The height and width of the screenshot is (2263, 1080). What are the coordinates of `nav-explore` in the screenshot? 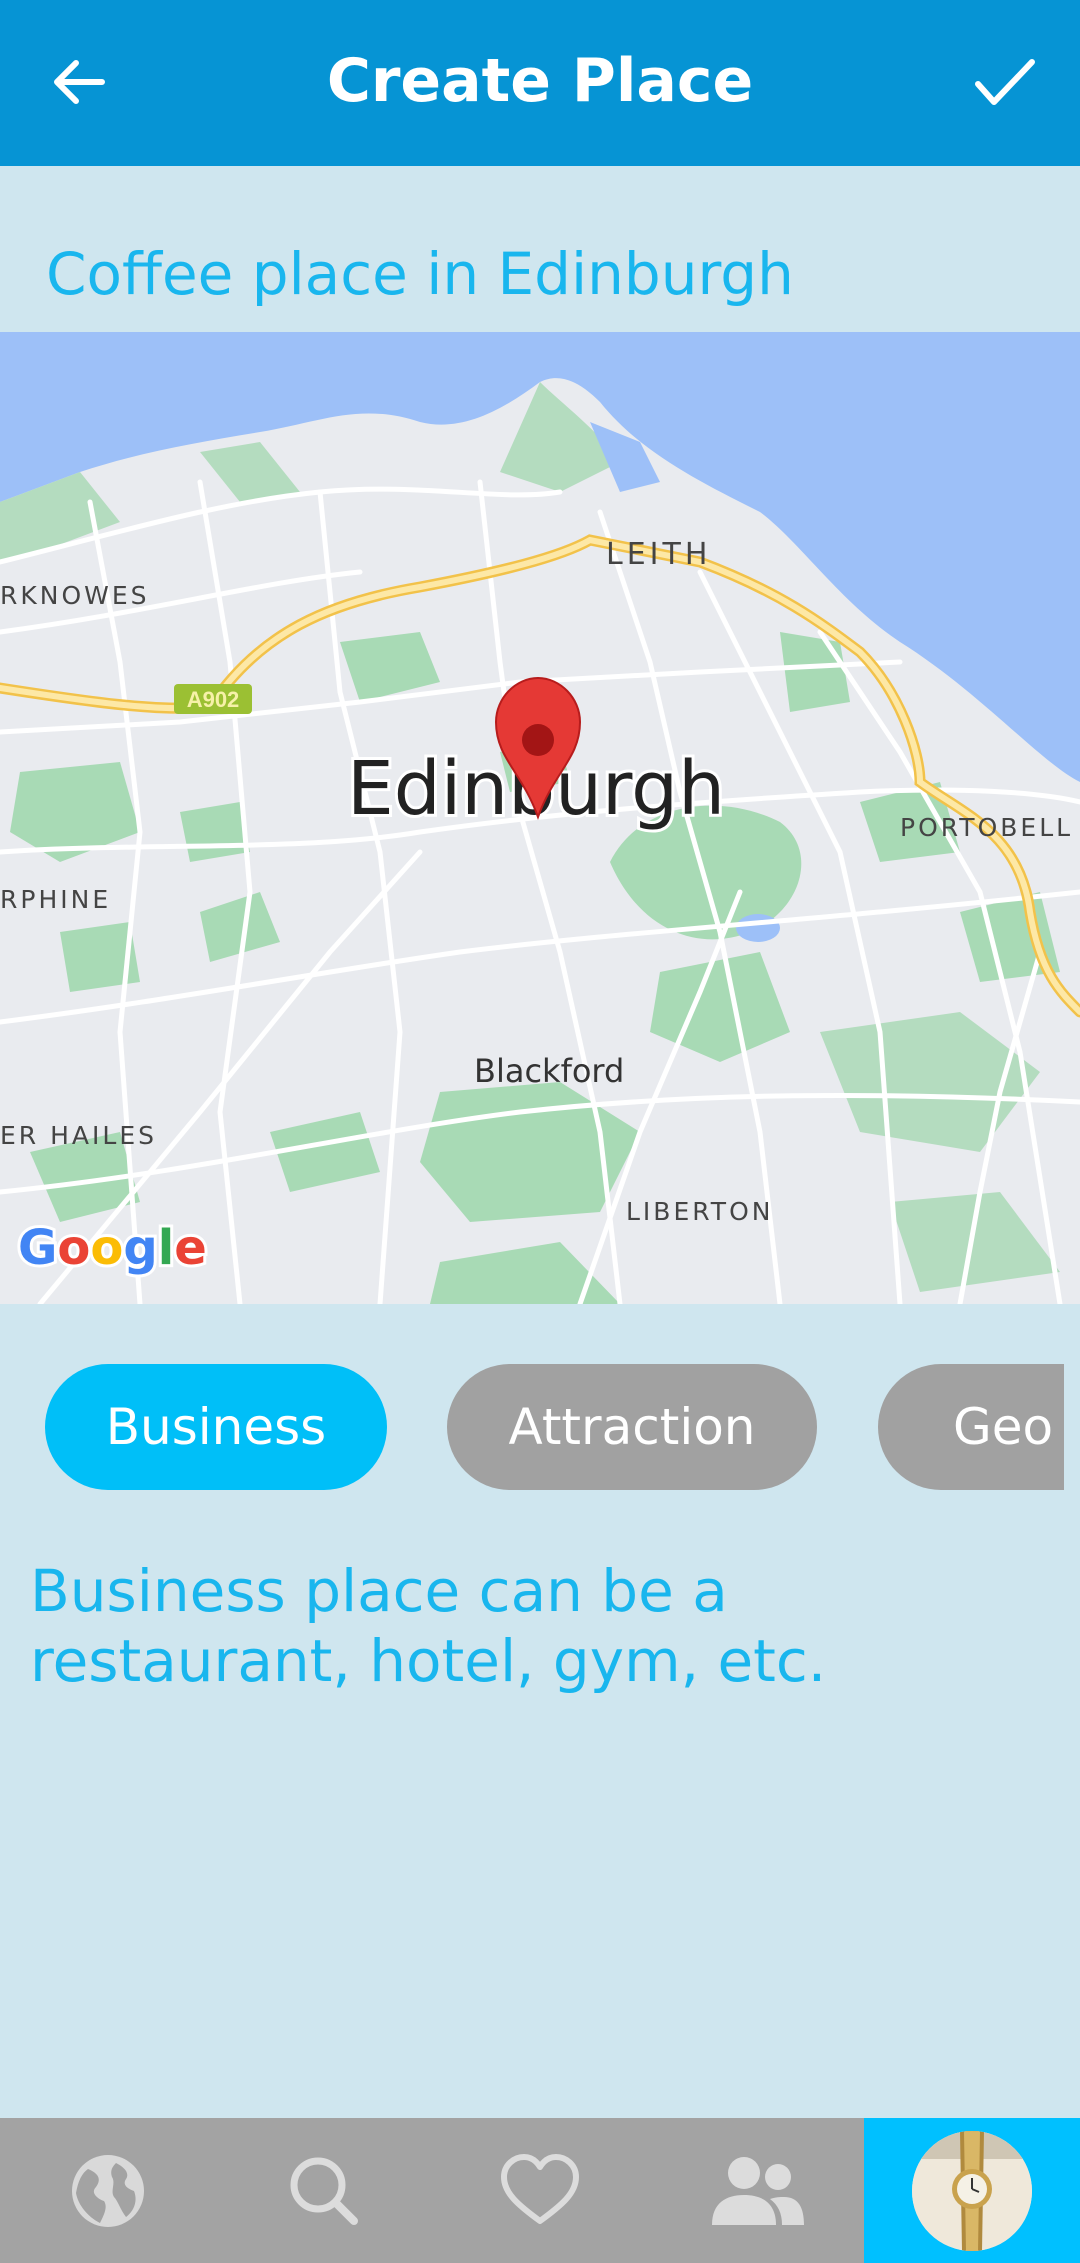 It's located at (108, 2190).